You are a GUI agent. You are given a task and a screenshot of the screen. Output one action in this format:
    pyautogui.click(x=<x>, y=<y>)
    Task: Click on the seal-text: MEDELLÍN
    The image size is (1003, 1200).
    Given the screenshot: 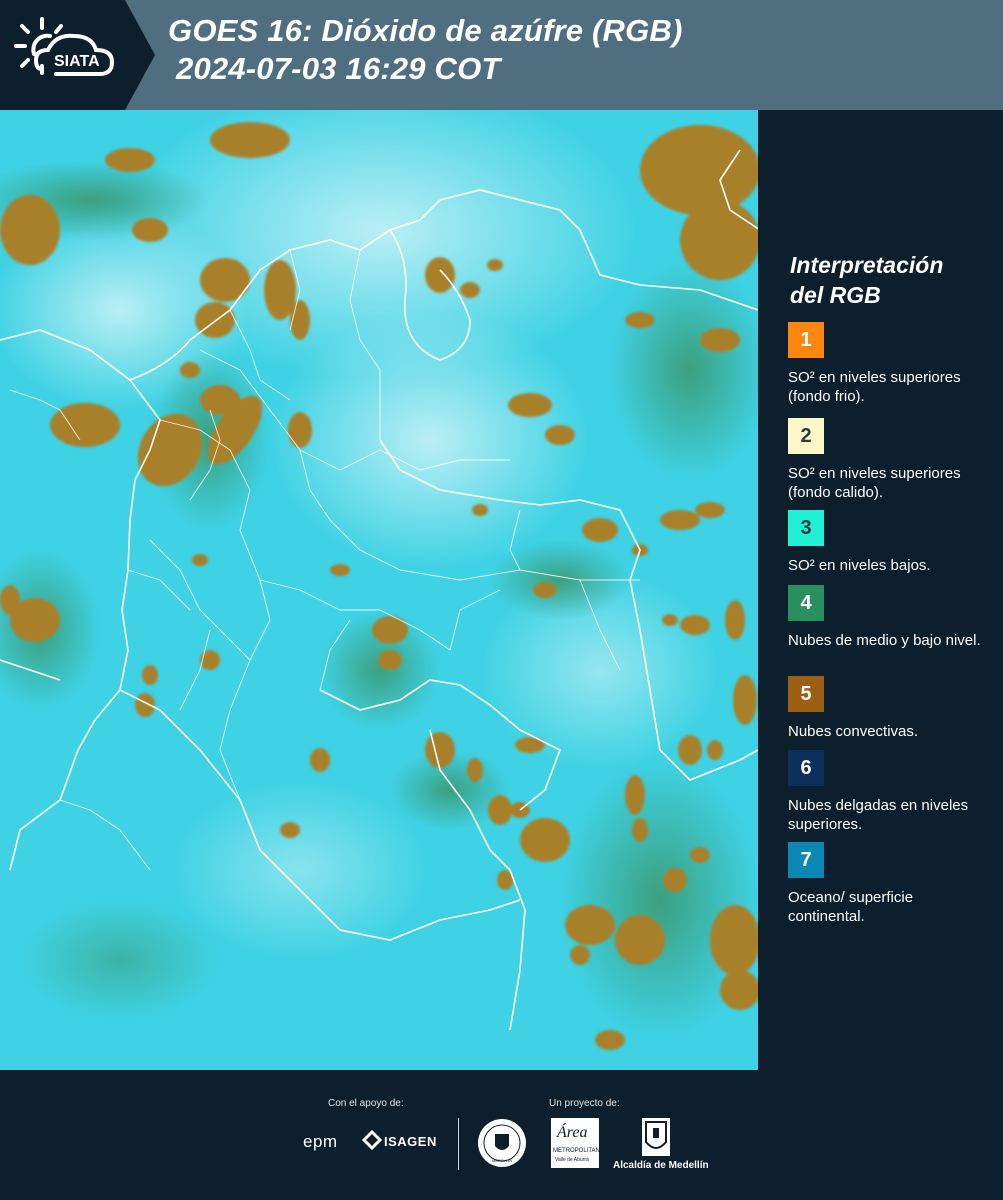 What is the action you would take?
    pyautogui.click(x=501, y=1160)
    